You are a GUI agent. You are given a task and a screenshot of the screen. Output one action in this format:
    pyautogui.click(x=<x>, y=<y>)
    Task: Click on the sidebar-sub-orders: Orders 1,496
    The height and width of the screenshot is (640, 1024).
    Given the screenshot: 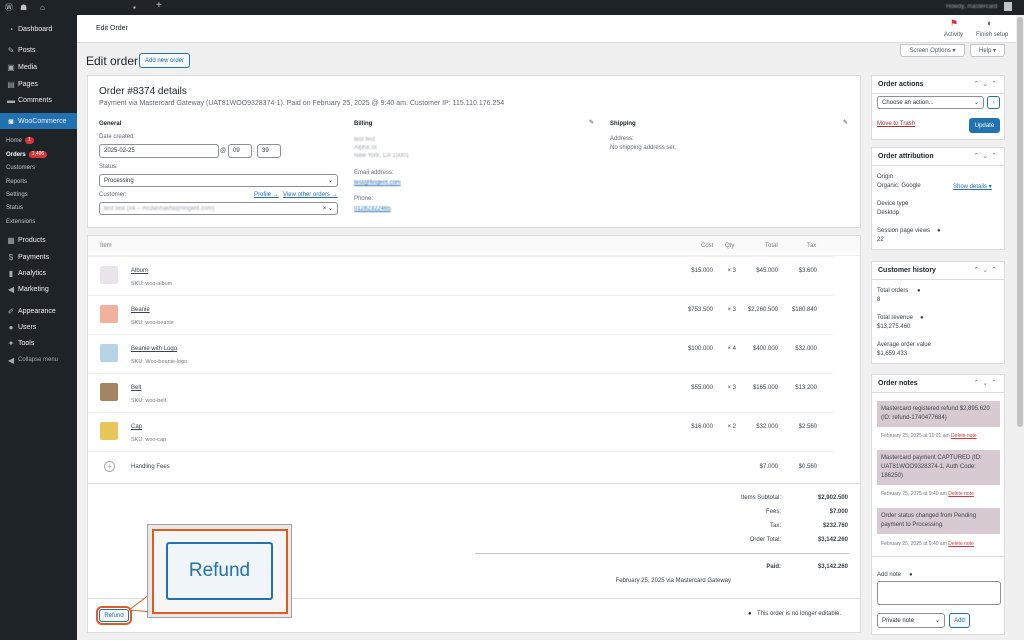 What is the action you would take?
    pyautogui.click(x=38, y=154)
    